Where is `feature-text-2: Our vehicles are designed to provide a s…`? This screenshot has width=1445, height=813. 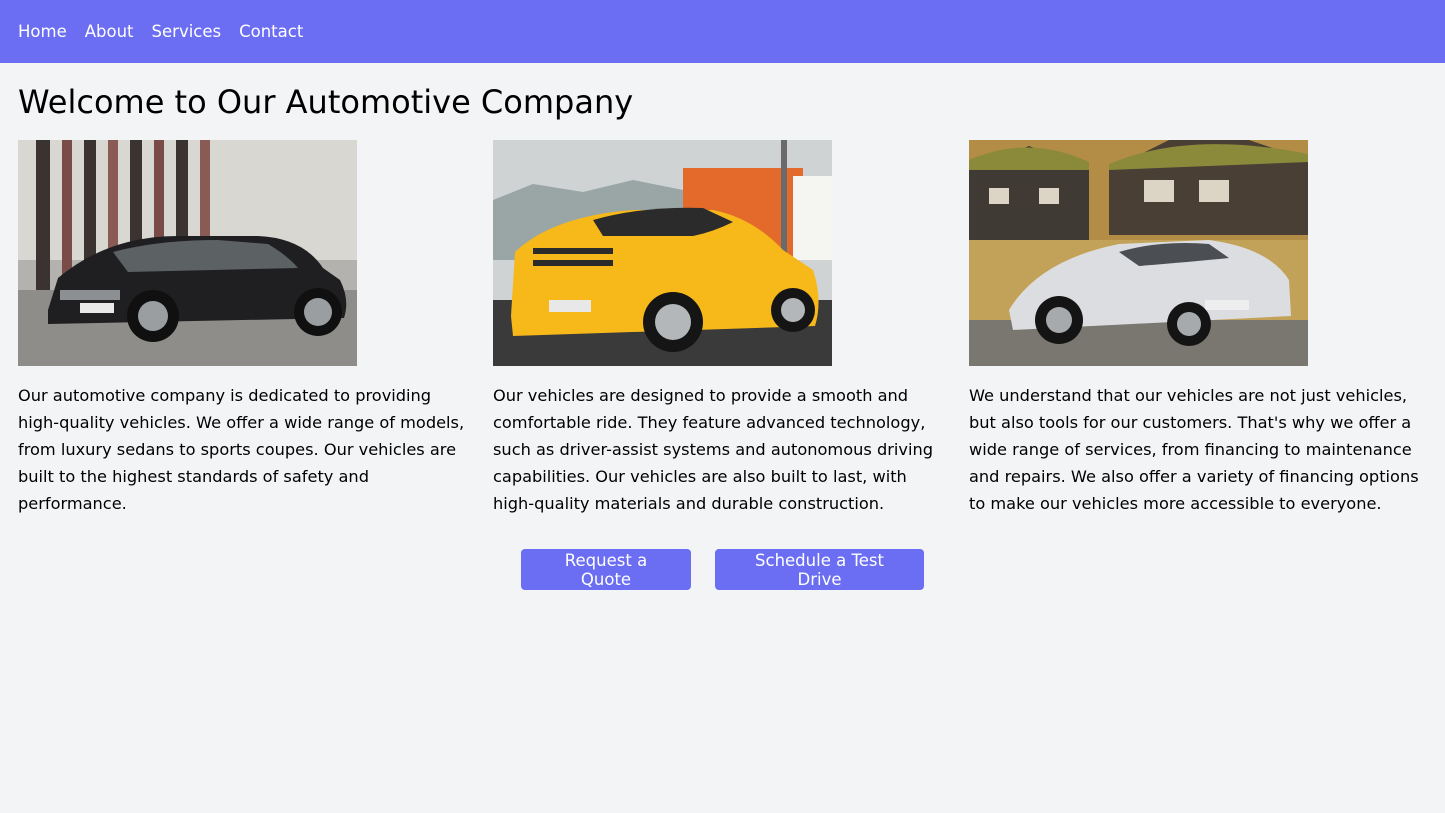
feature-text-2: Our vehicles are designed to provide a s… is located at coordinates (713, 449).